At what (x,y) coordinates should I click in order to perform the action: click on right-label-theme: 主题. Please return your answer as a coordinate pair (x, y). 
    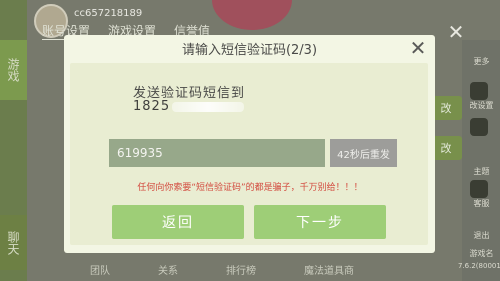
    Looking at the image, I should click on (481, 171).